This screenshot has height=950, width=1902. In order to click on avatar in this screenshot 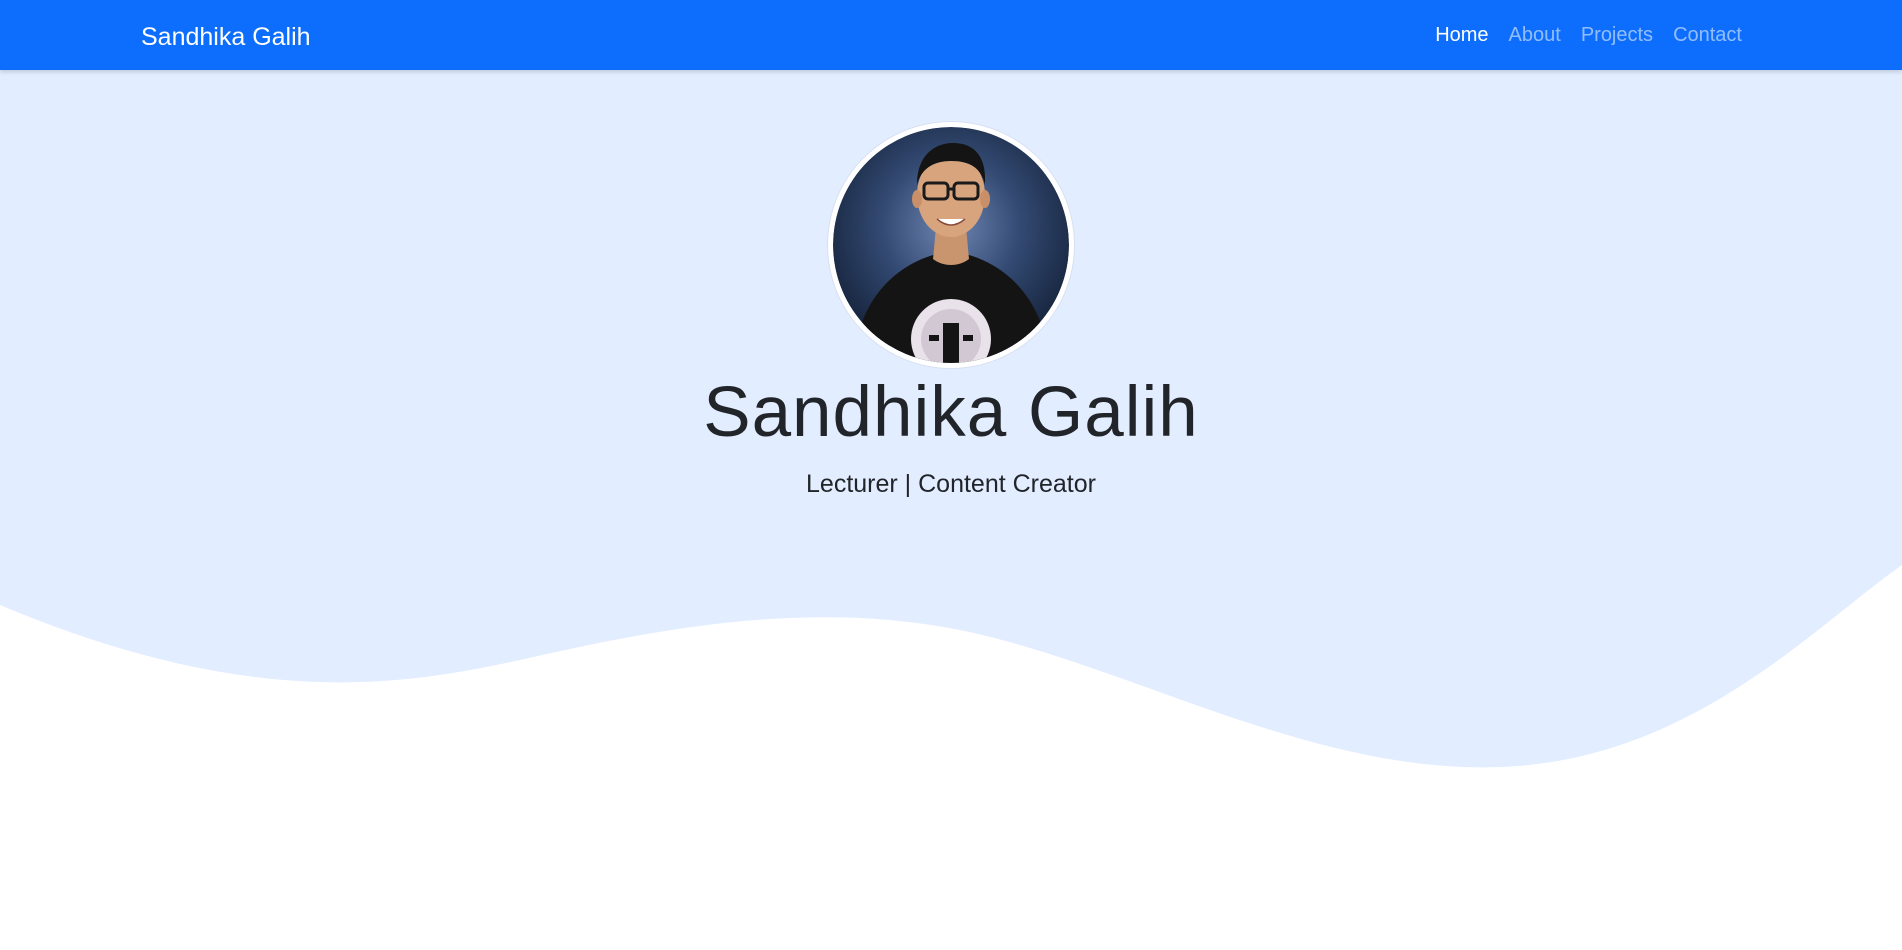, I will do `click(951, 245)`.